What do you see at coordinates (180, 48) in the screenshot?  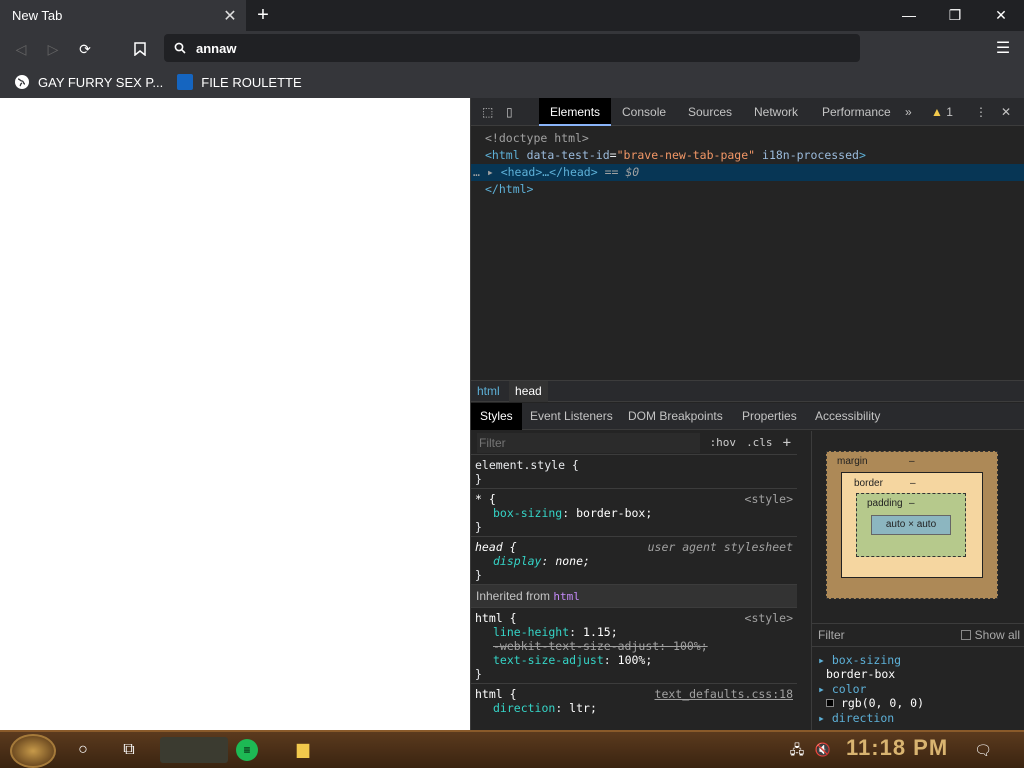 I see `search-icon` at bounding box center [180, 48].